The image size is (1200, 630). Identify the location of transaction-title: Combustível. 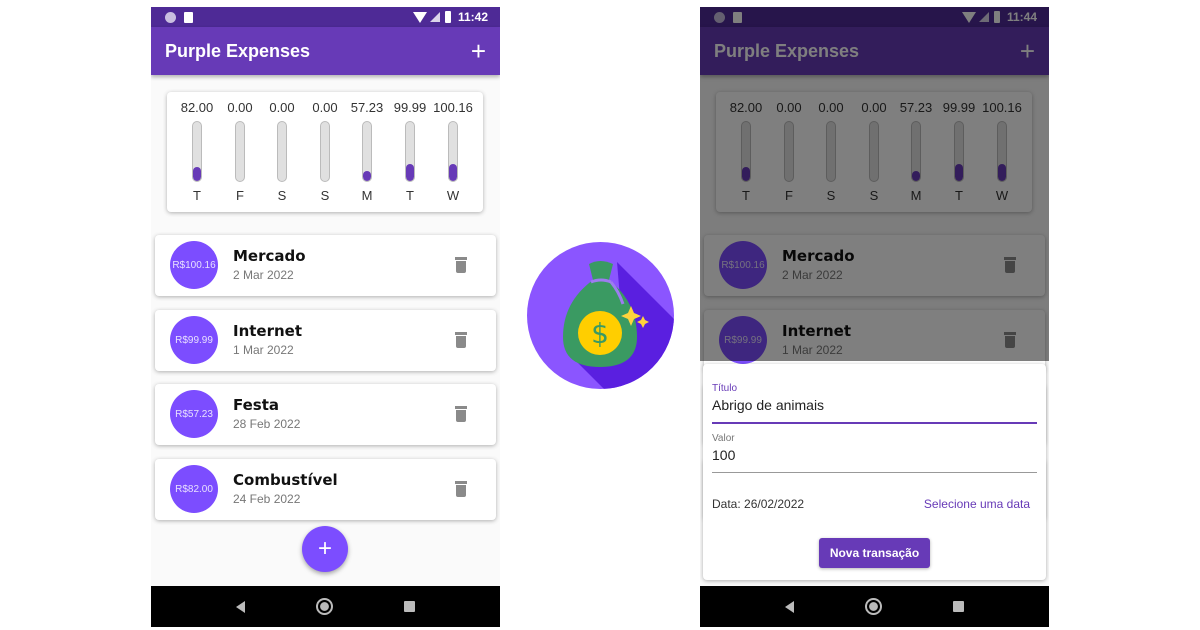
(285, 480).